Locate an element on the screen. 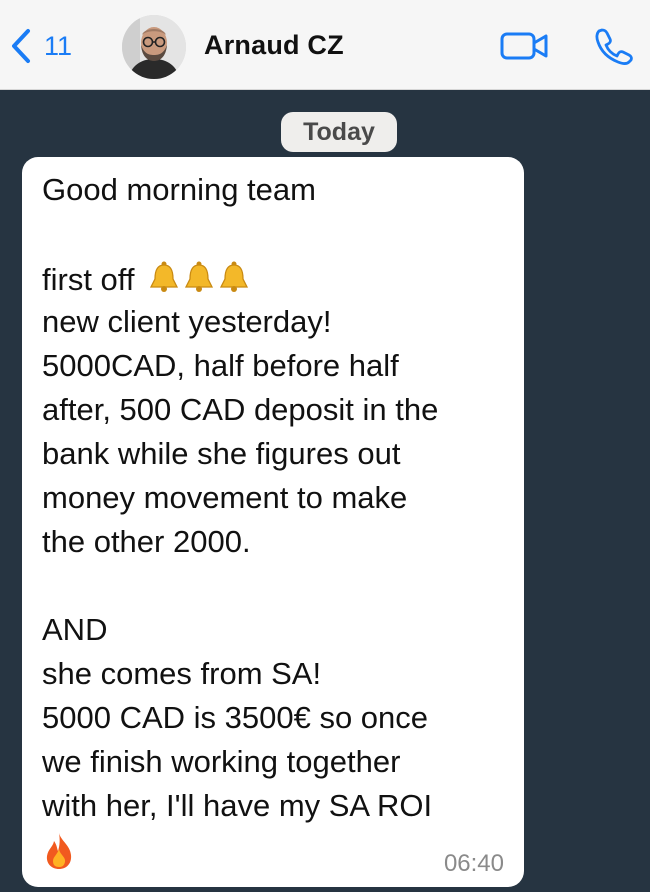  message-line: after, 500 CAD deposit in the is located at coordinates (240, 409).